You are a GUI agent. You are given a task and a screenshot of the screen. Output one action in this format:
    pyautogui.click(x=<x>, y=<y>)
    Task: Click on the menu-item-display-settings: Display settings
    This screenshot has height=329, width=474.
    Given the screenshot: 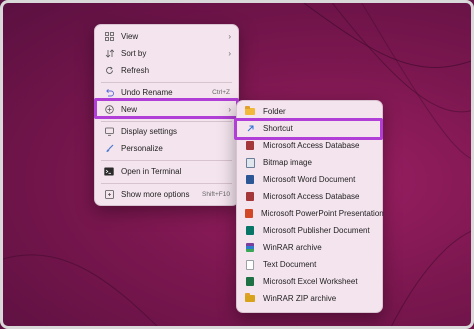 What is the action you would take?
    pyautogui.click(x=166, y=131)
    